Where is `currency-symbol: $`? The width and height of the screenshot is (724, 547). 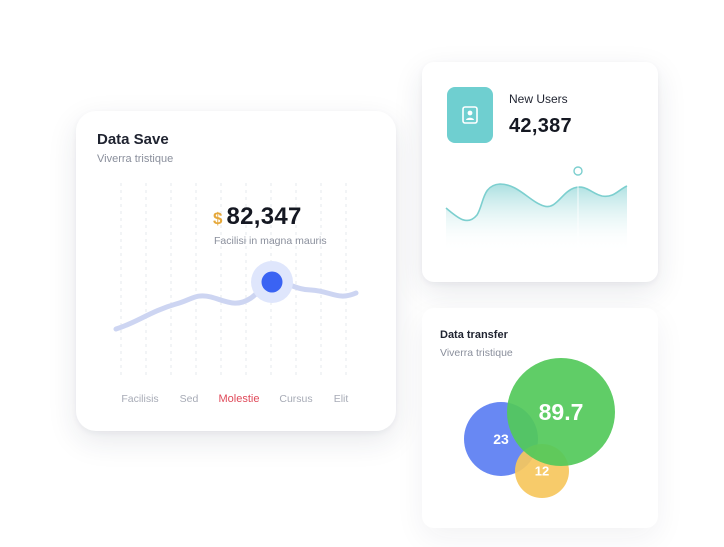
currency-symbol: $ is located at coordinates (218, 218).